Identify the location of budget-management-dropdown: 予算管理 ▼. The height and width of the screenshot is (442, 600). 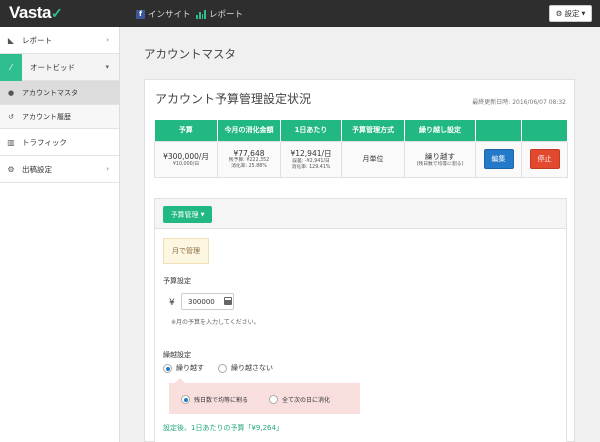
(187, 214).